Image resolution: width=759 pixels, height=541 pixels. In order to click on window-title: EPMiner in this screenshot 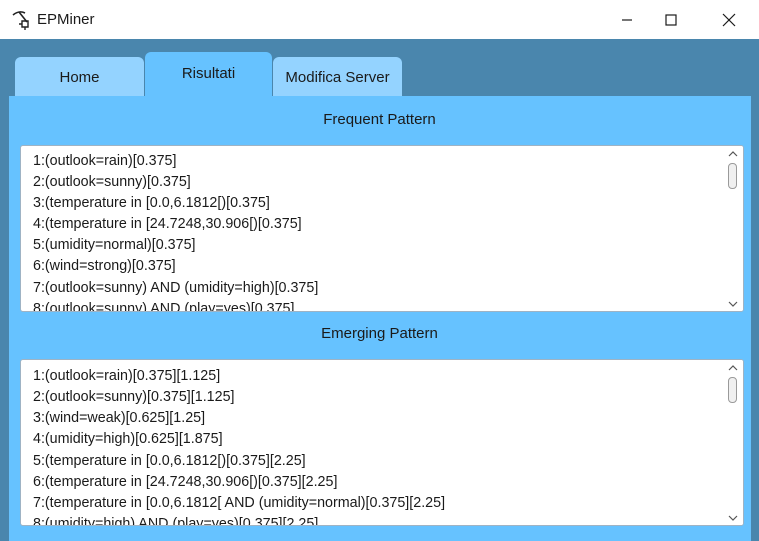, I will do `click(66, 19)`.